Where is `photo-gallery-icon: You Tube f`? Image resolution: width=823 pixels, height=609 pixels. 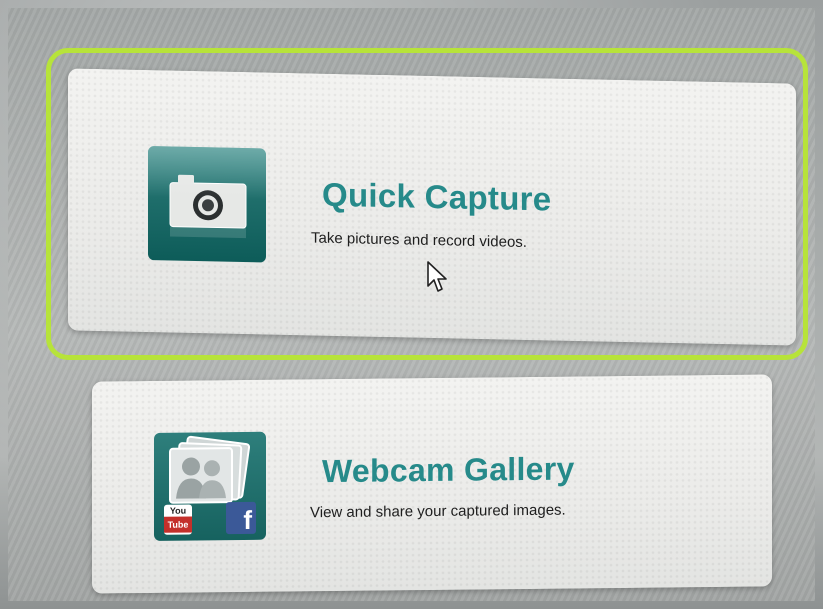 photo-gallery-icon: You Tube f is located at coordinates (210, 486).